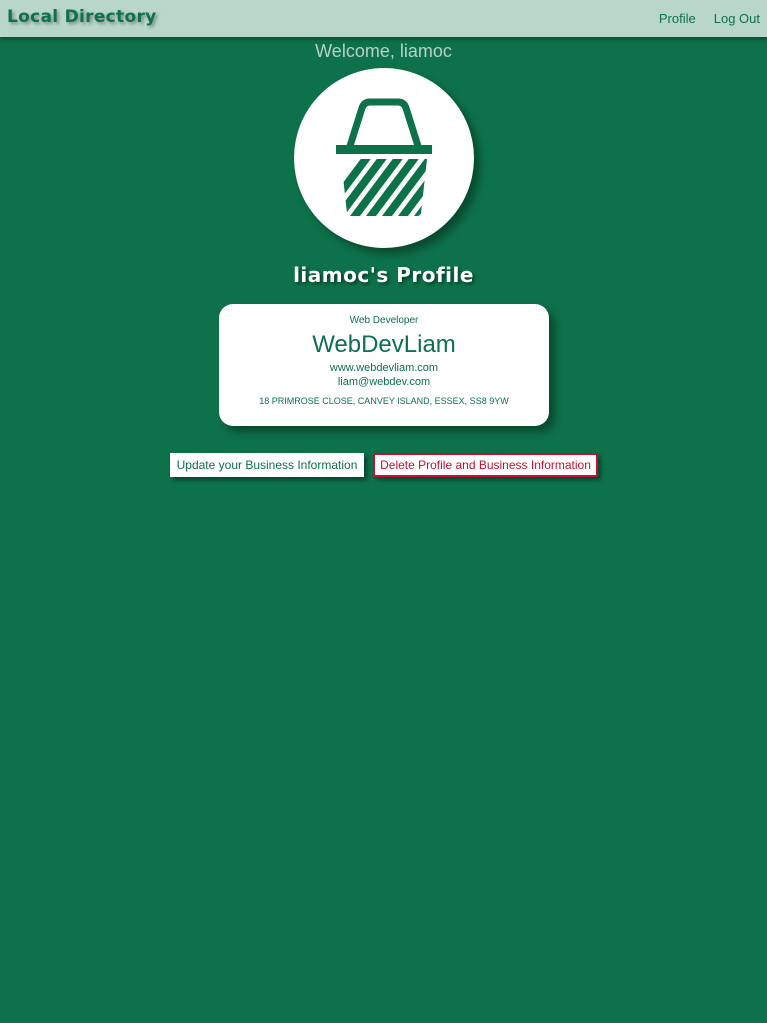 The height and width of the screenshot is (1023, 767). I want to click on nav-link-logout: Log Out, so click(737, 18).